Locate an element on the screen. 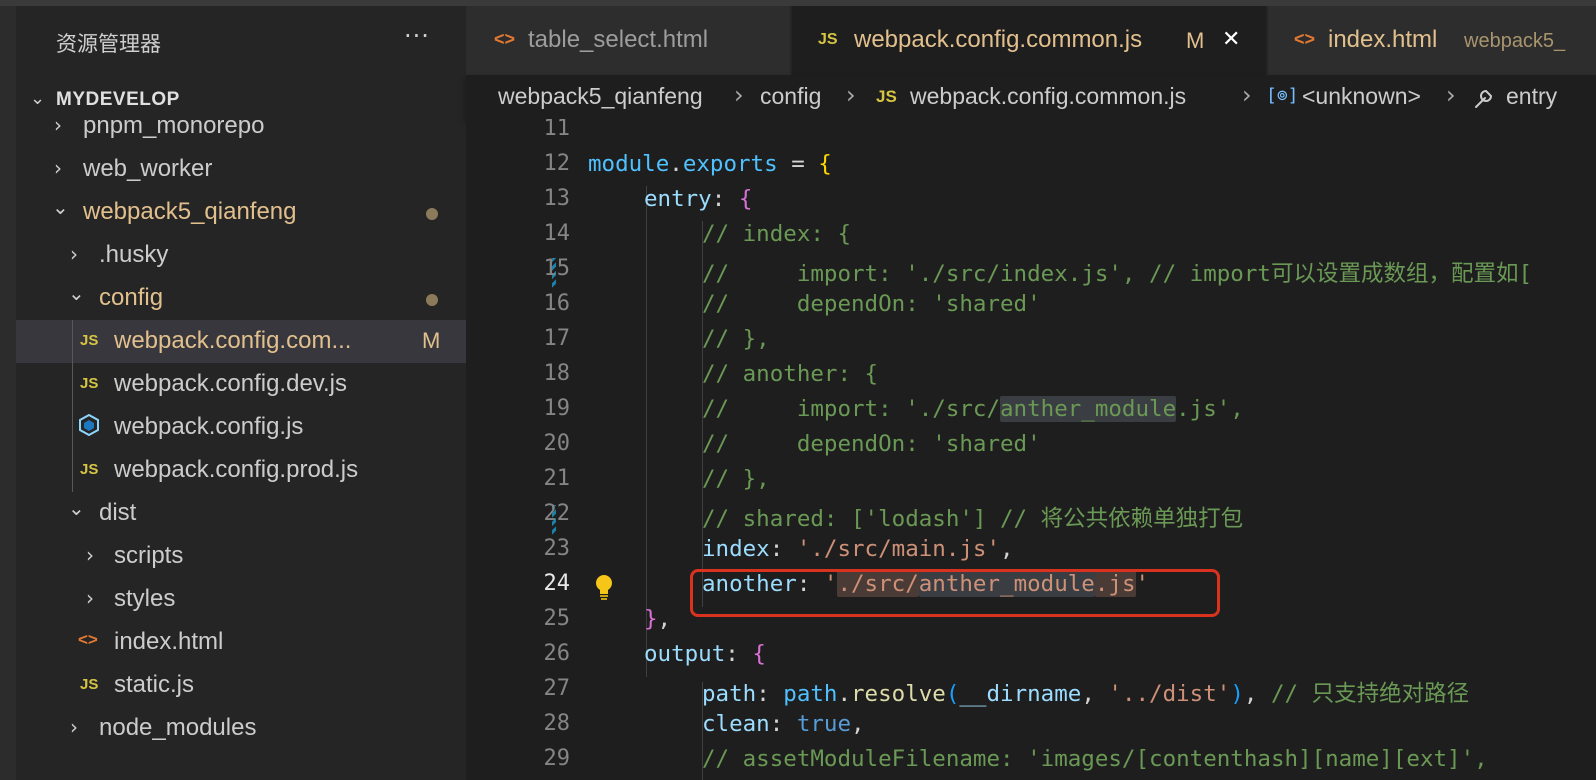 The width and height of the screenshot is (1596, 780). line-number: 20 is located at coordinates (557, 443).